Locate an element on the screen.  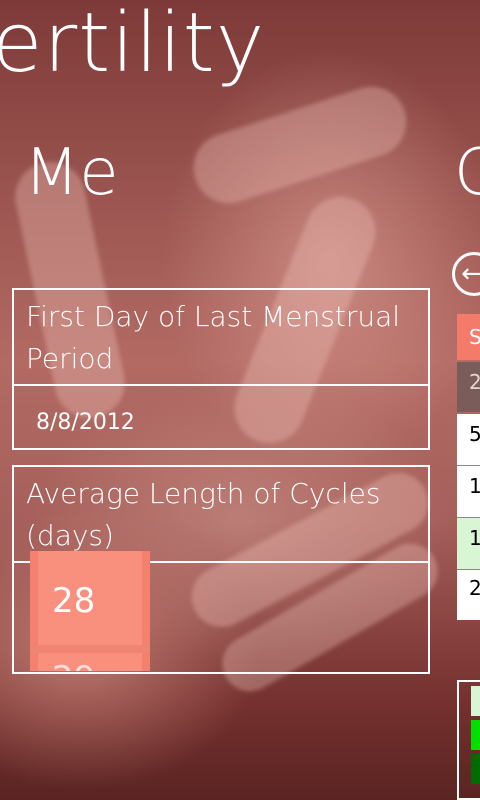
cycle-length-label: Average Length of Cycles (days) is located at coordinates (203, 514).